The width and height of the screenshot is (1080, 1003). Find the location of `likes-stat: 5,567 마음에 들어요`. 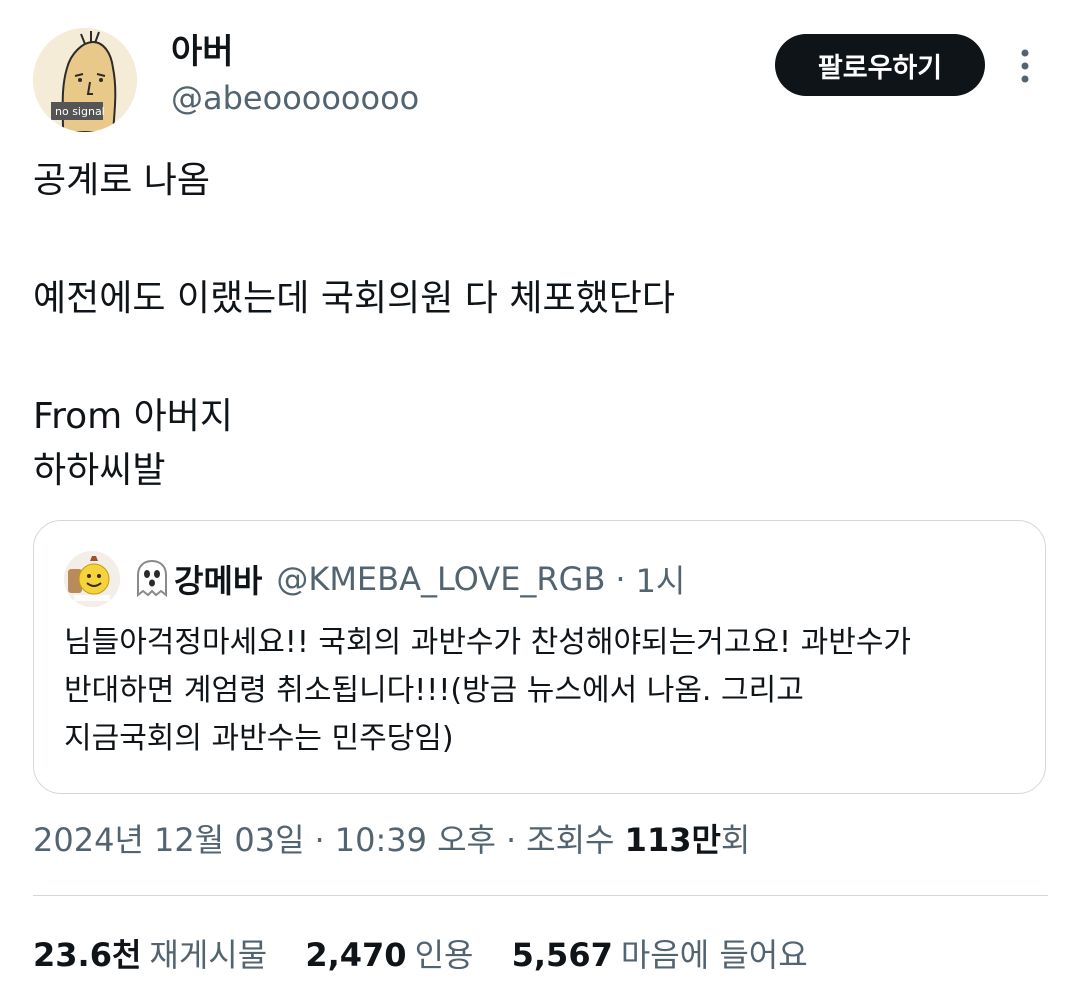

likes-stat: 5,567 마음에 들어요 is located at coordinates (660, 955).